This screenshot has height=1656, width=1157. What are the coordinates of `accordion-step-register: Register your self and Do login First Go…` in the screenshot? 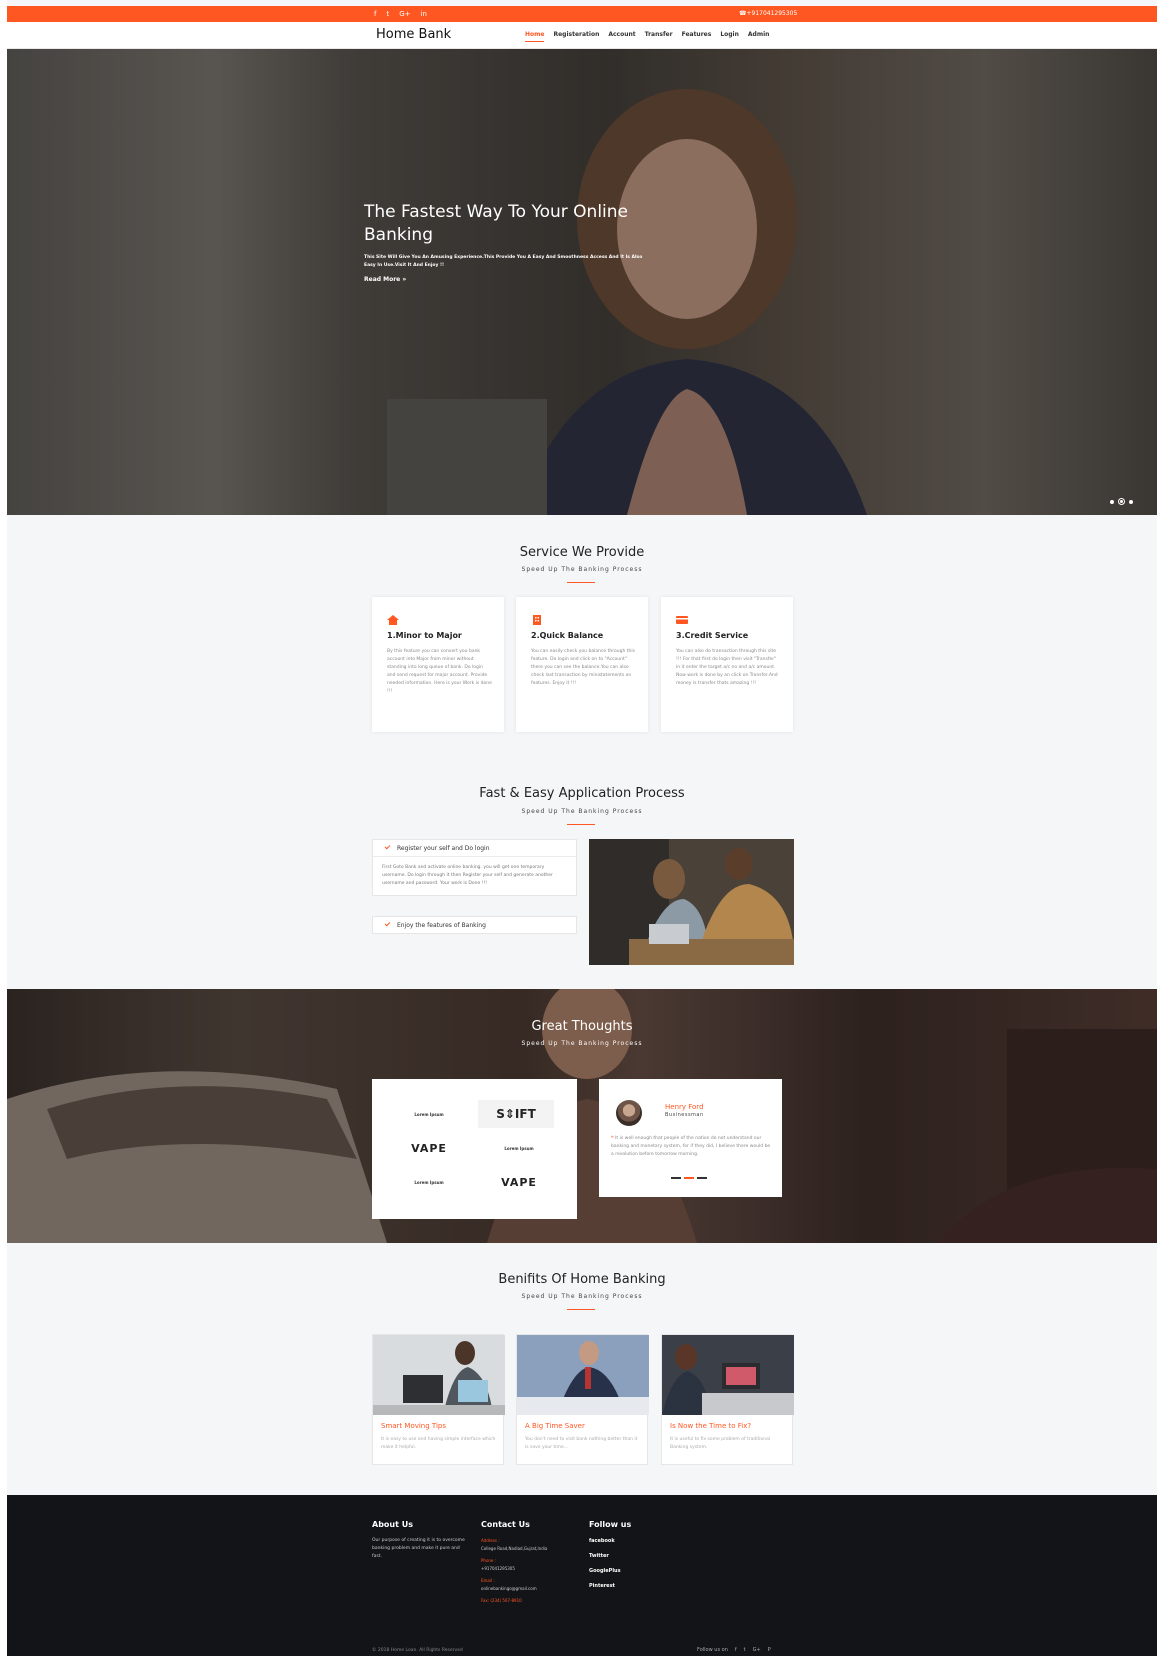 It's located at (474, 867).